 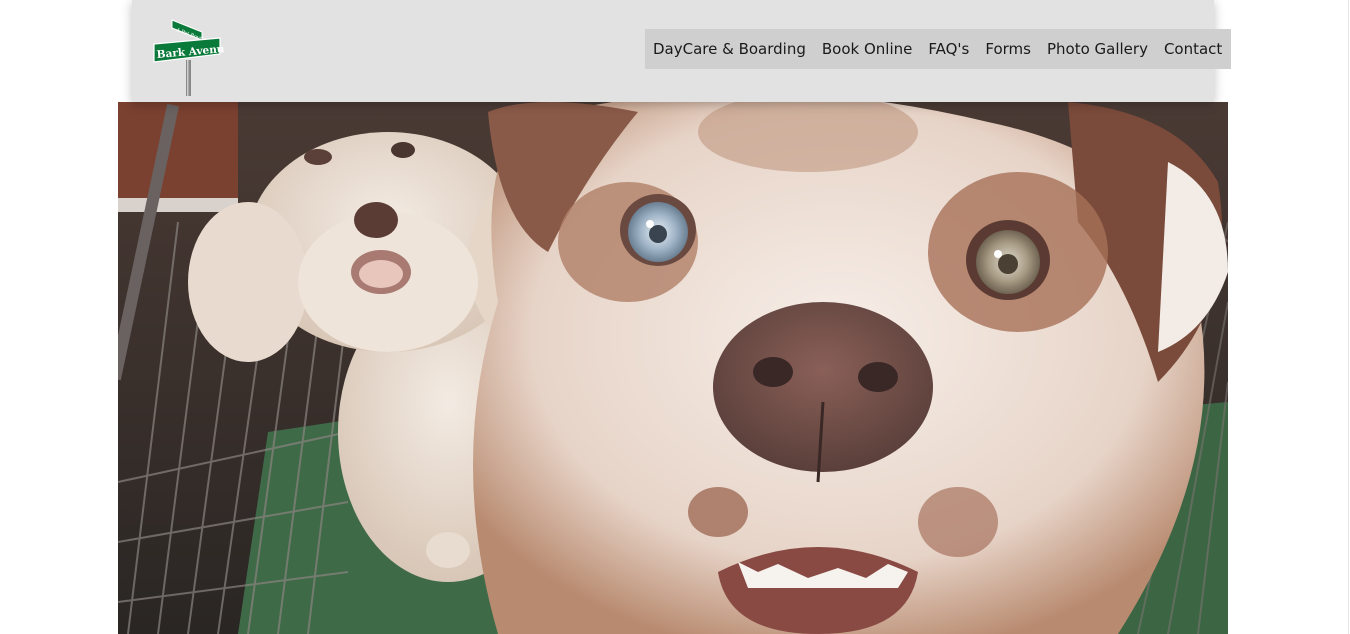 I want to click on nav-item-forms: Forms, so click(x=1008, y=49).